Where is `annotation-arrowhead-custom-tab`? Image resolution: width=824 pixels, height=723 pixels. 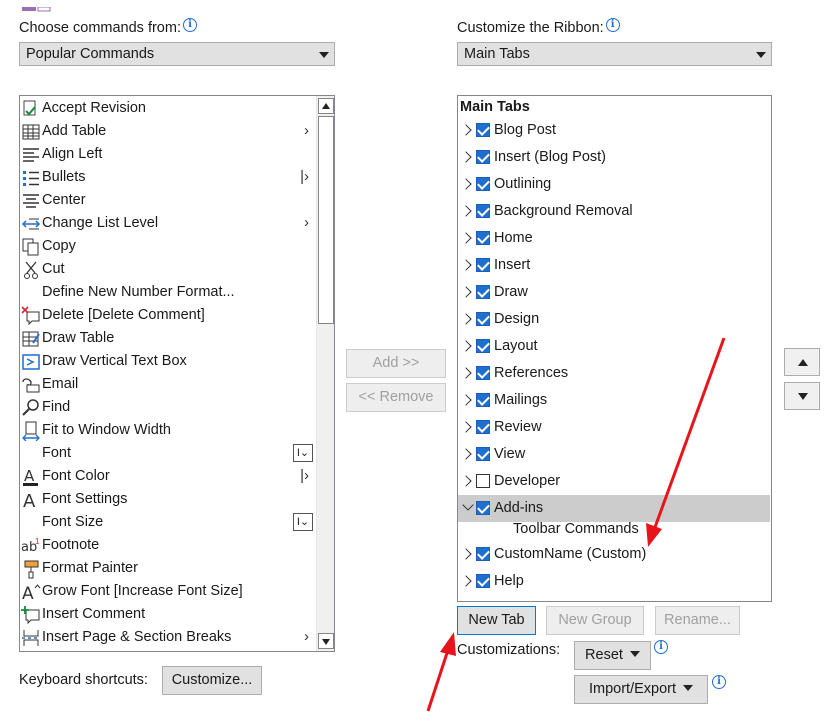
annotation-arrowhead-custom-tab is located at coordinates (654, 535).